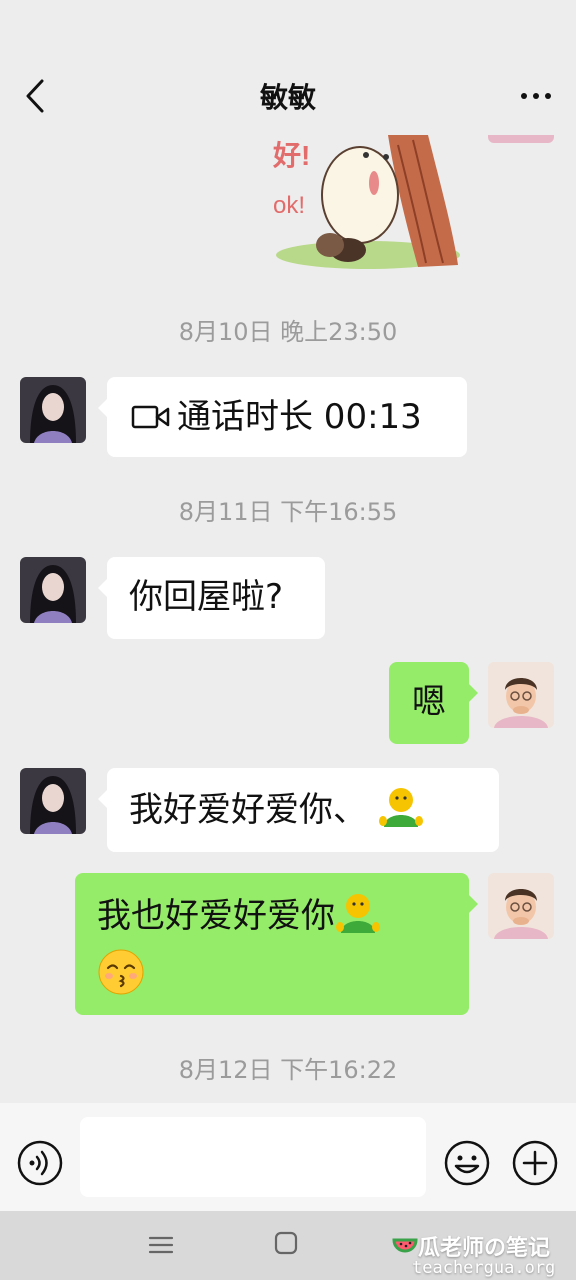 The width and height of the screenshot is (576, 1280). What do you see at coordinates (287, 97) in the screenshot?
I see `contact-name: 敏敏` at bounding box center [287, 97].